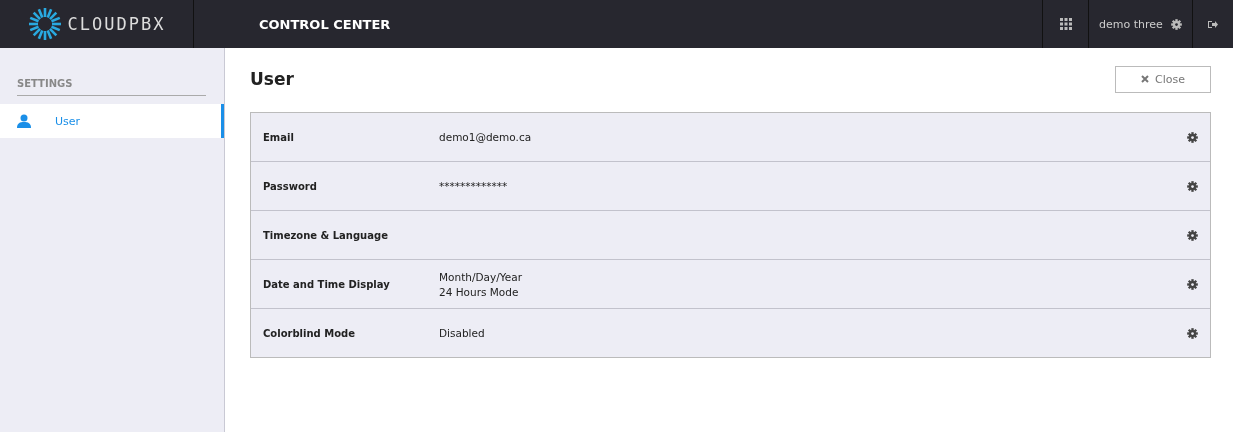 This screenshot has width=1233, height=432. Describe the element at coordinates (1213, 24) in the screenshot. I see `logout-icon` at that location.